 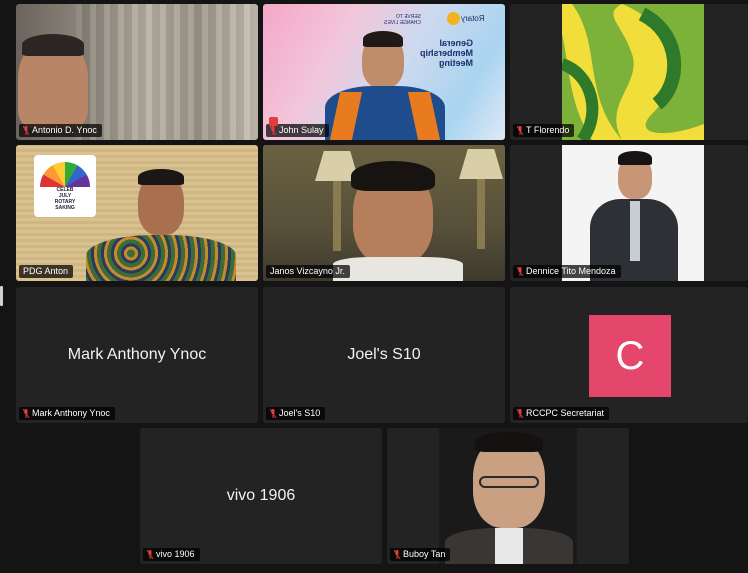 I want to click on video-tile-buboy-tan: Buboy Tan, so click(x=508, y=496).